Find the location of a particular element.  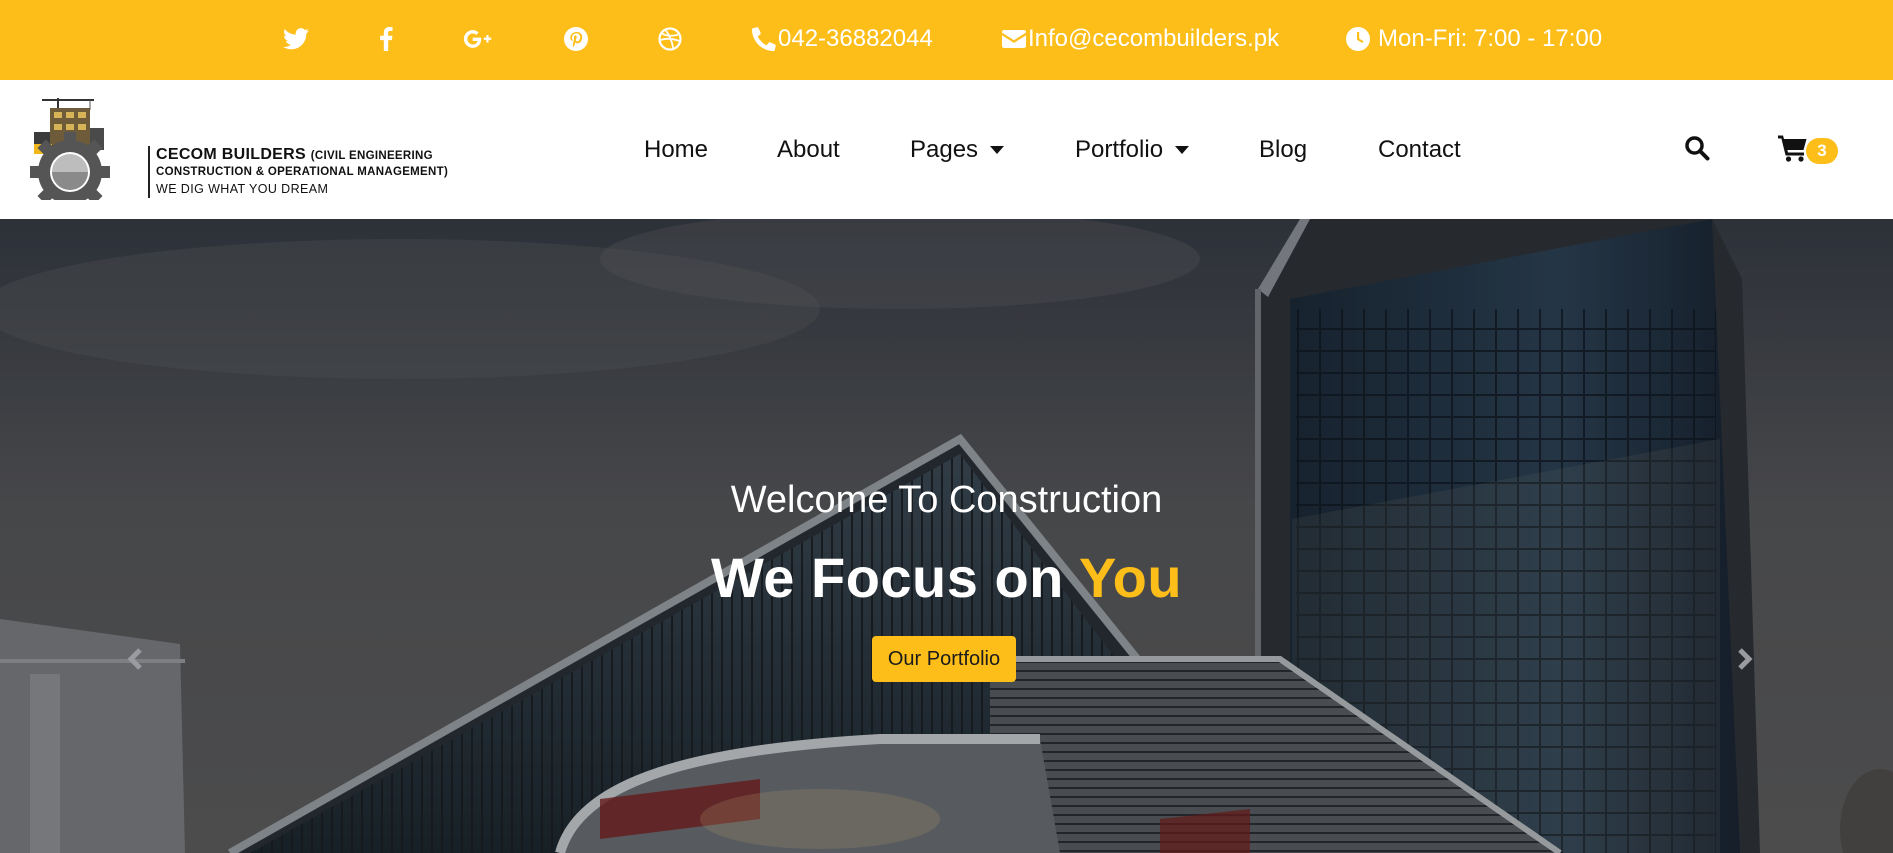

nav-portfolio-label: Portfolio is located at coordinates (1119, 149).